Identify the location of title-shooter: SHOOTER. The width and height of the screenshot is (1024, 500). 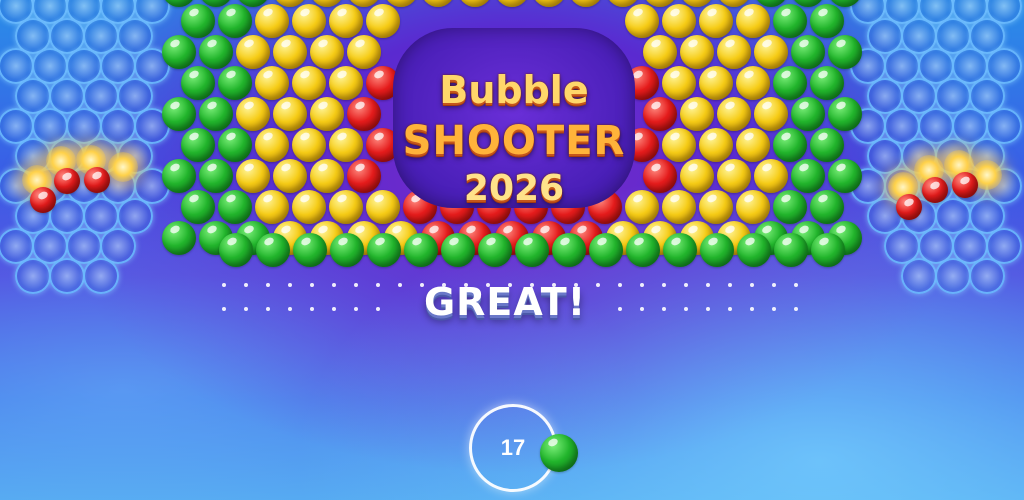
(514, 141).